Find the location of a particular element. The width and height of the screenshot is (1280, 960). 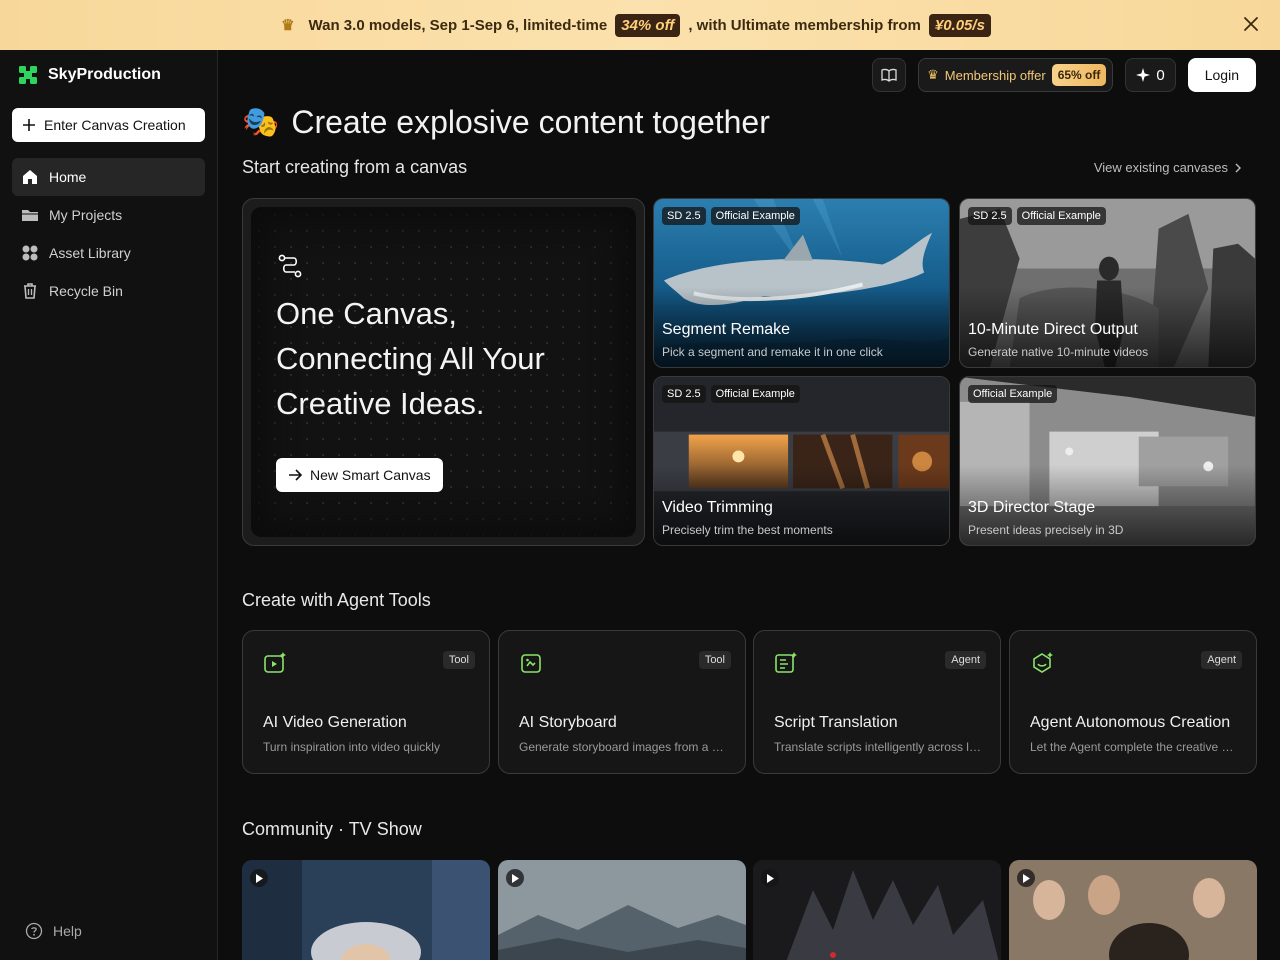

page-title: 🎭 Create explosive content together is located at coordinates (506, 122).